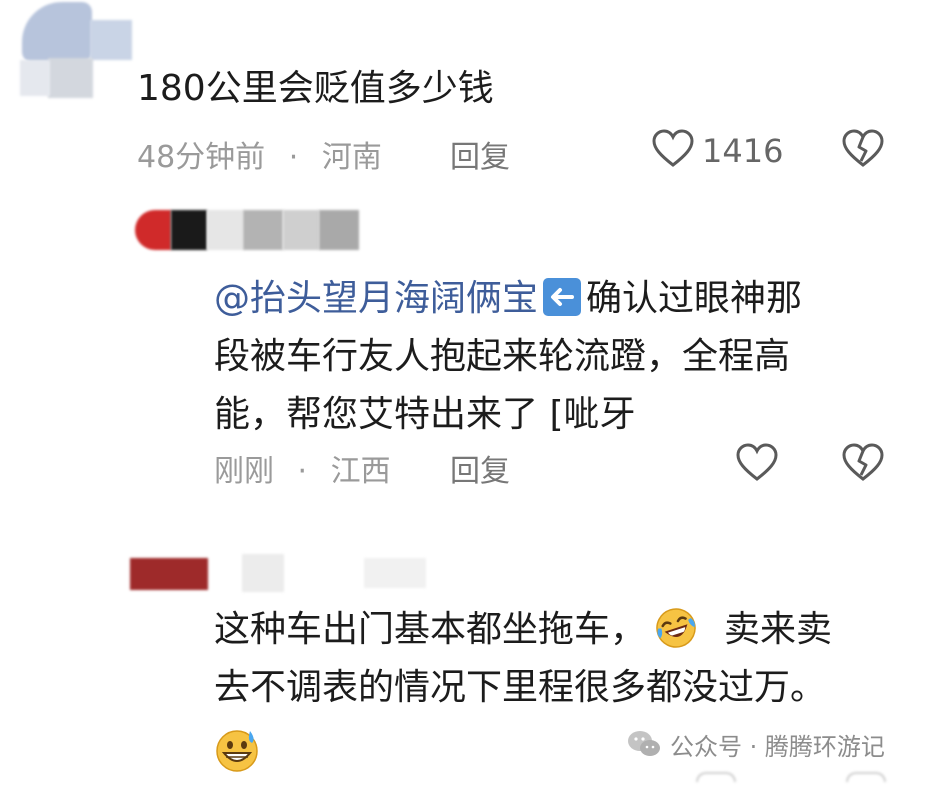  What do you see at coordinates (502, 356) in the screenshot?
I see `reply-text-line: 段被车行友人抱起来轮流蹬，全程高` at bounding box center [502, 356].